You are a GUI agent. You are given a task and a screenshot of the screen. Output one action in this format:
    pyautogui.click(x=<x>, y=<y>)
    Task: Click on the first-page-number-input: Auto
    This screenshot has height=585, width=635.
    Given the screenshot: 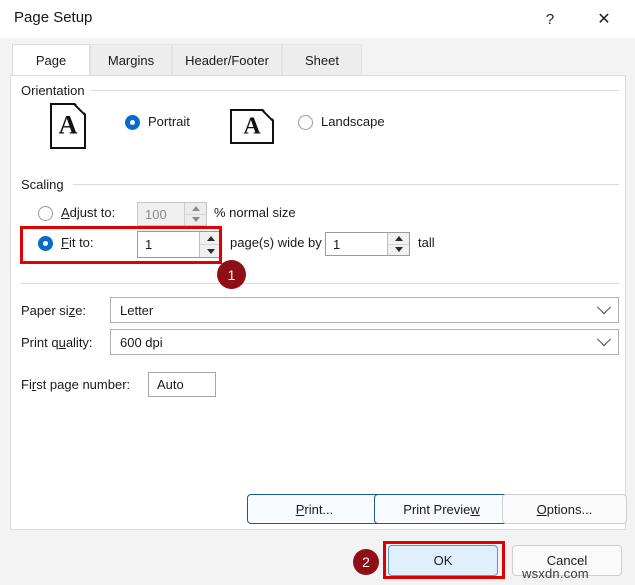 What is the action you would take?
    pyautogui.click(x=182, y=384)
    